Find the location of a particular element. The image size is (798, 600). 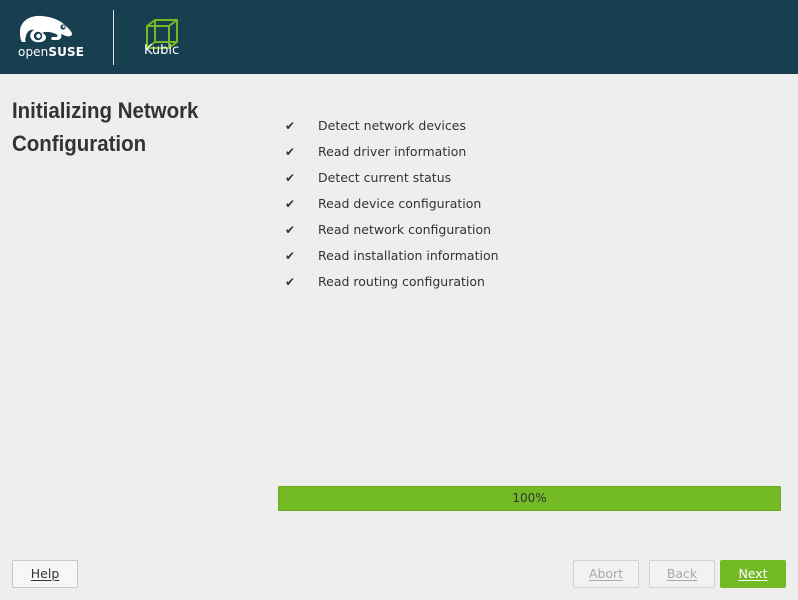

step-label: Read network configuration is located at coordinates (405, 229).